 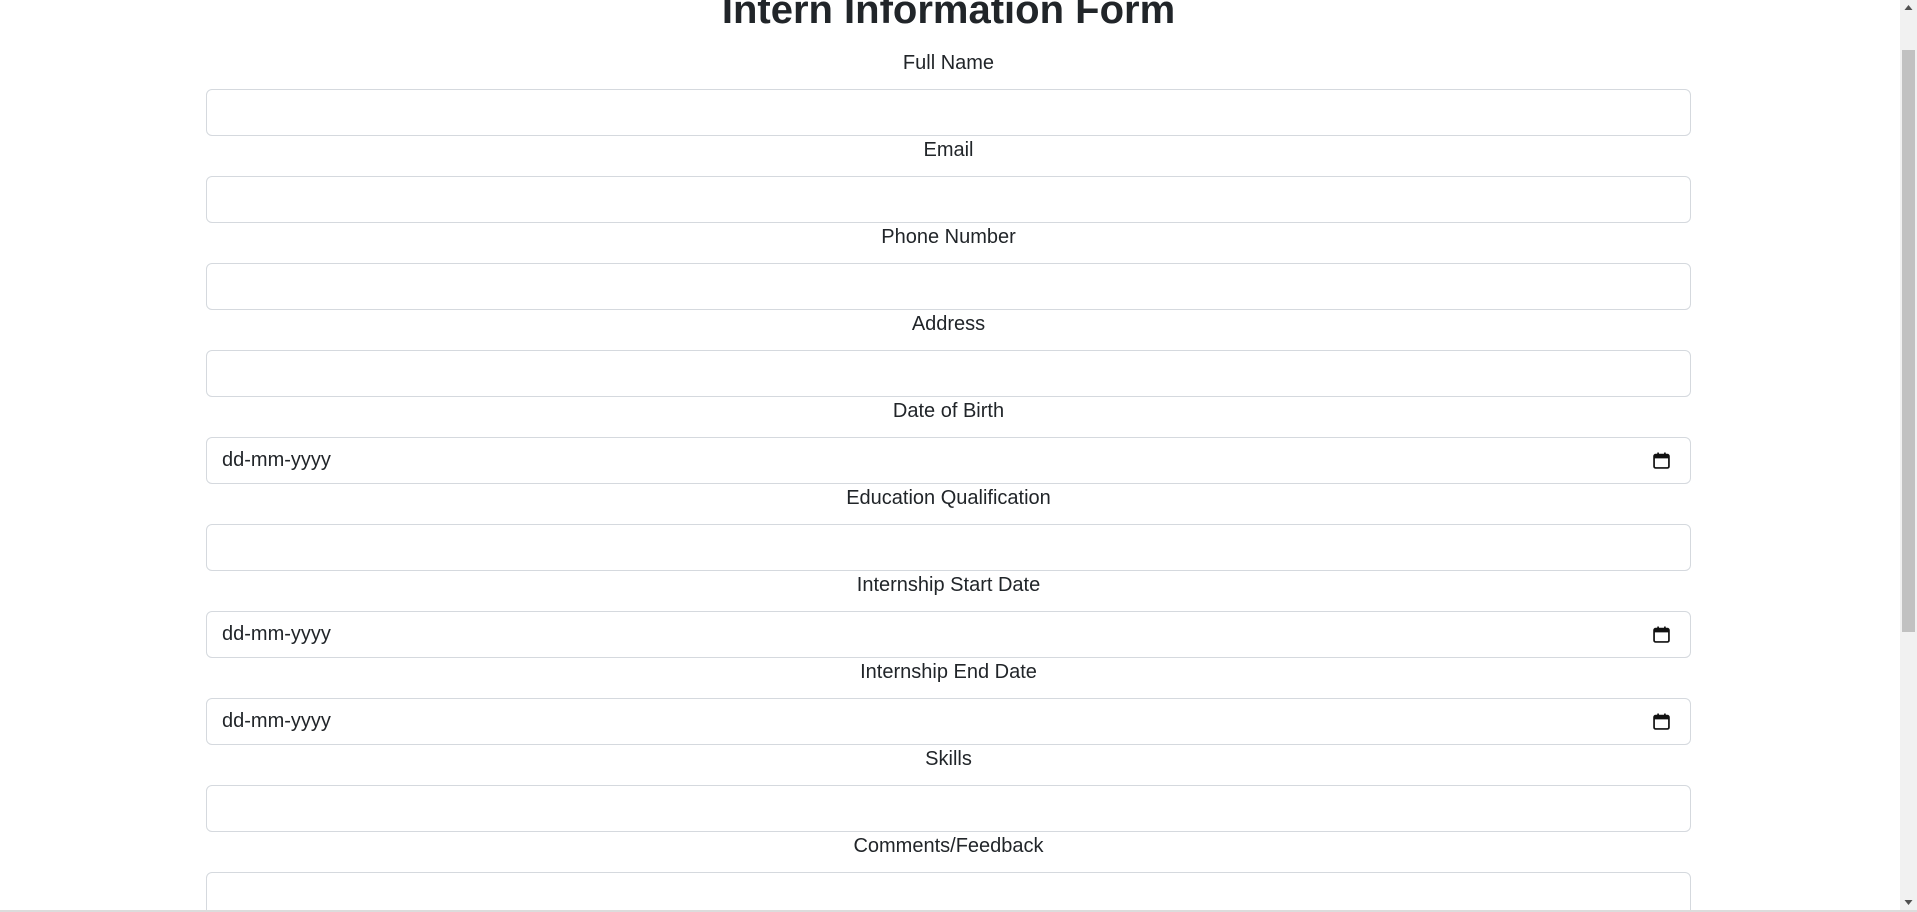 I want to click on date-of-birth-placeholder: dd-mm-yyyy, so click(x=276, y=460).